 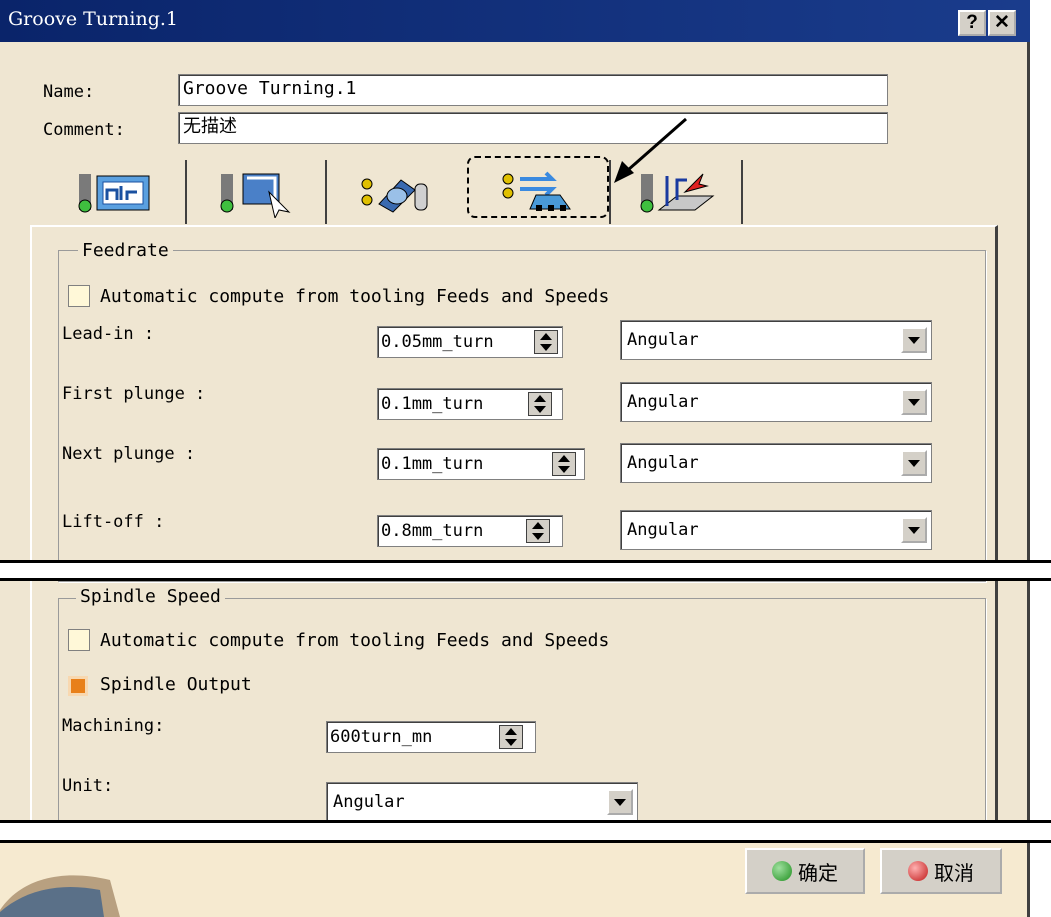 What do you see at coordinates (84, 130) in the screenshot?
I see `comment-label: Comment:` at bounding box center [84, 130].